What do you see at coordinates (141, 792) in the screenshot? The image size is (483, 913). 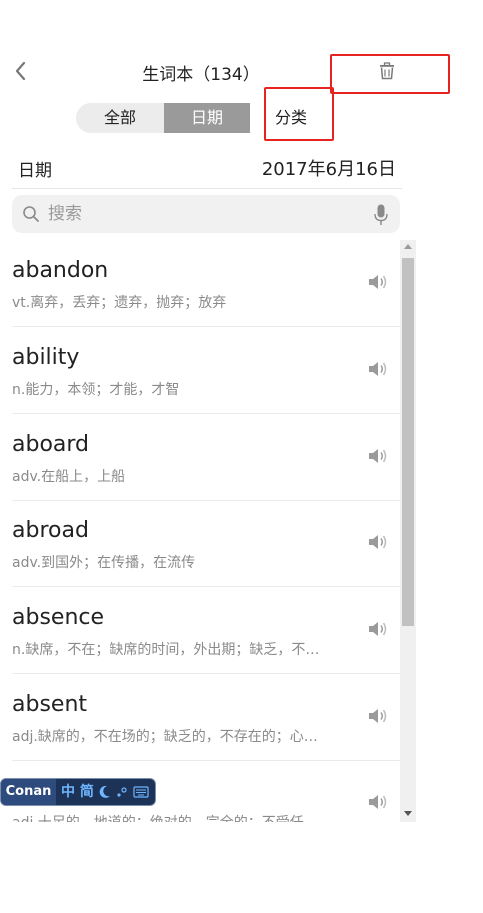 I see `keyboard-icon` at bounding box center [141, 792].